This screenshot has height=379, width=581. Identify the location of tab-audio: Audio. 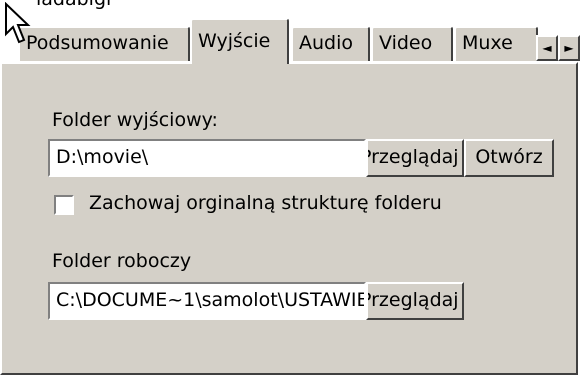
(330, 43).